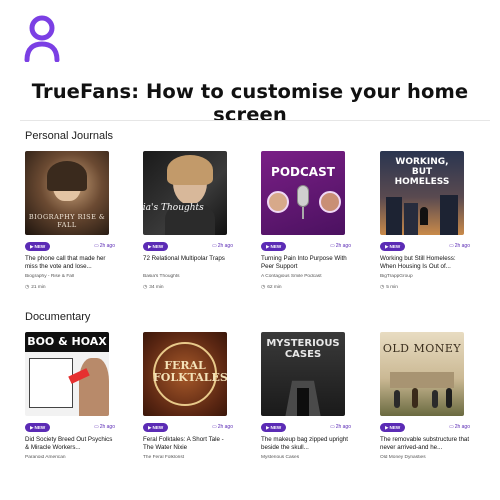 Image resolution: width=500 pixels, height=500 pixels. I want to click on episode-title: 72 Relational Multipolar Traps, so click(188, 263).